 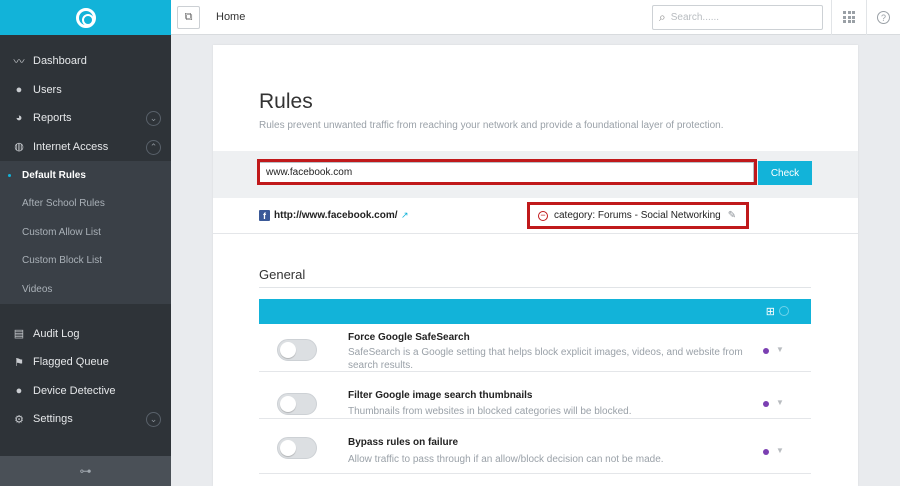 I want to click on result-url: http://www.facebook.com/, so click(x=336, y=215).